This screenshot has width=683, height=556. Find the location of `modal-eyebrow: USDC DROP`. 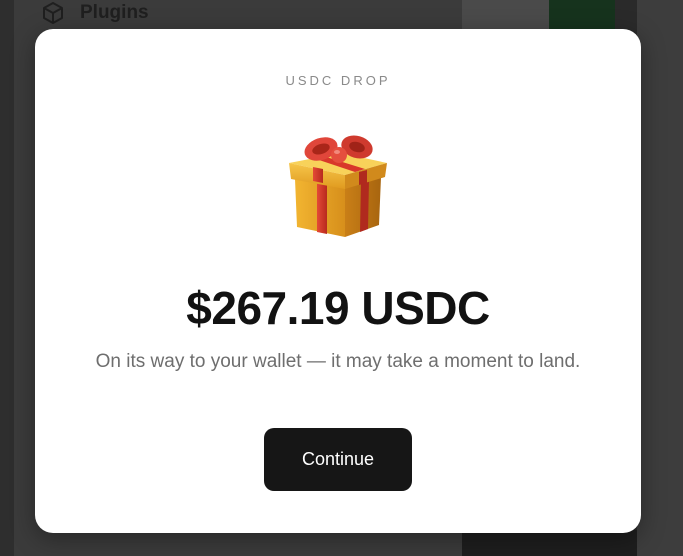

modal-eyebrow: USDC DROP is located at coordinates (338, 80).